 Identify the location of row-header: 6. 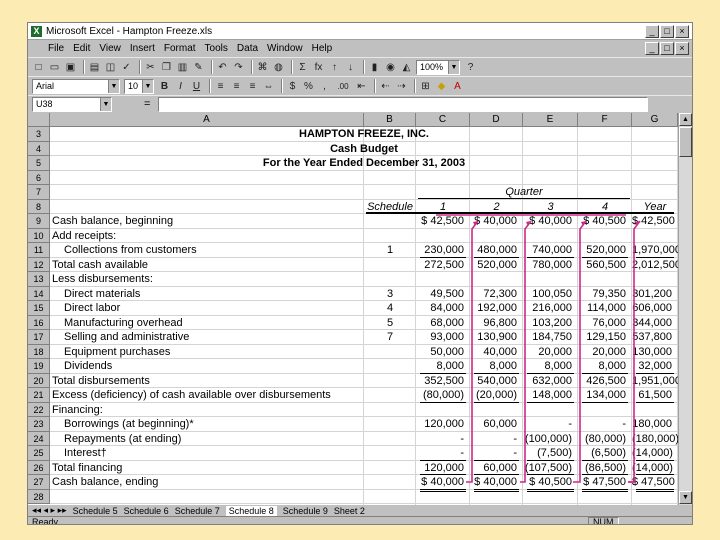
(39, 177).